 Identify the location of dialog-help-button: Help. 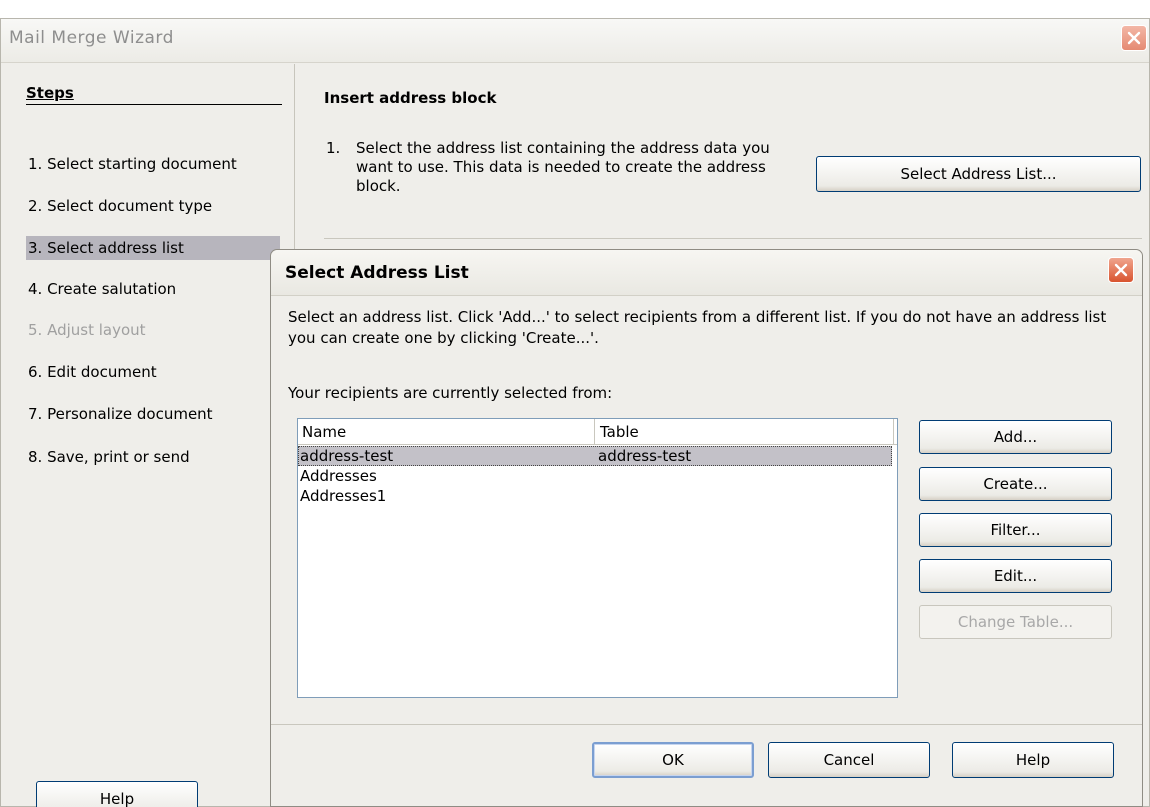
(1033, 760).